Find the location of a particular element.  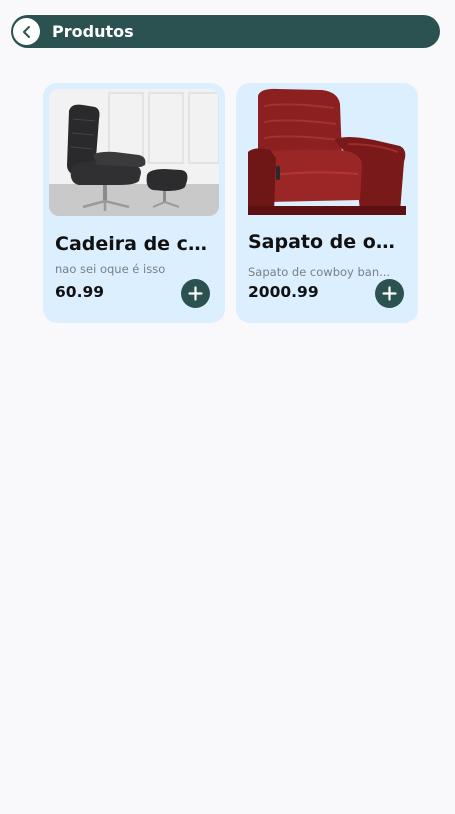

page-title: Produtos is located at coordinates (93, 31).